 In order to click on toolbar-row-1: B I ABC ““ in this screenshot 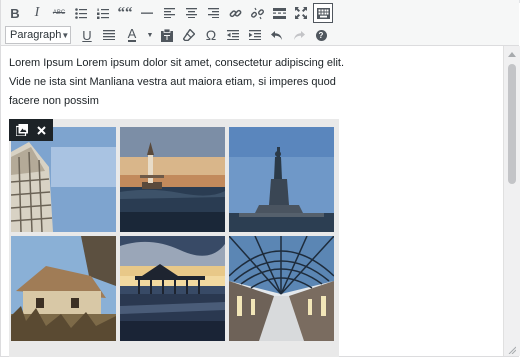, I will do `click(170, 13)`.